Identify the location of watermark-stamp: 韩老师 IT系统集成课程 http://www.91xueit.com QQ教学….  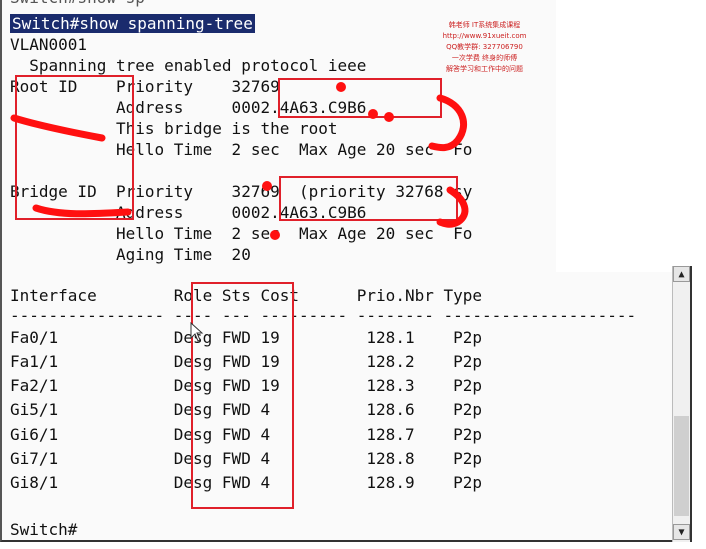
(484, 47).